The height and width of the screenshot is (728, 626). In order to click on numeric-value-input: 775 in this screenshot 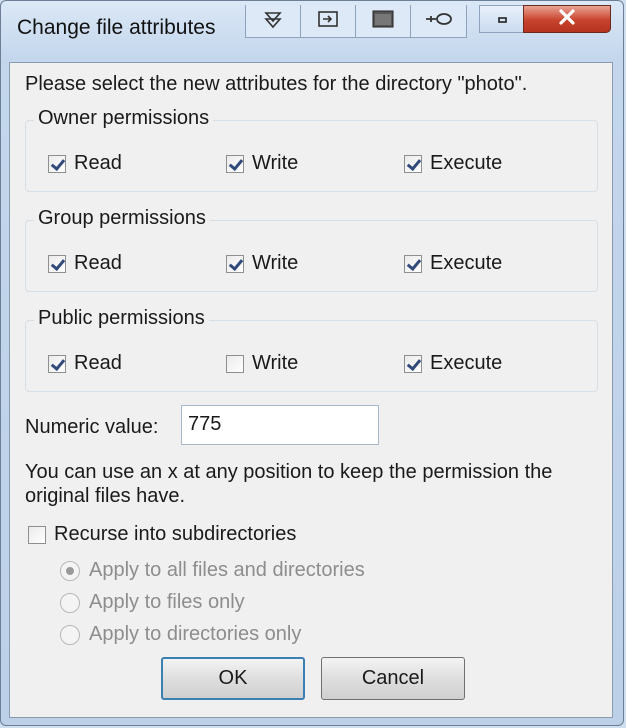, I will do `click(280, 425)`.